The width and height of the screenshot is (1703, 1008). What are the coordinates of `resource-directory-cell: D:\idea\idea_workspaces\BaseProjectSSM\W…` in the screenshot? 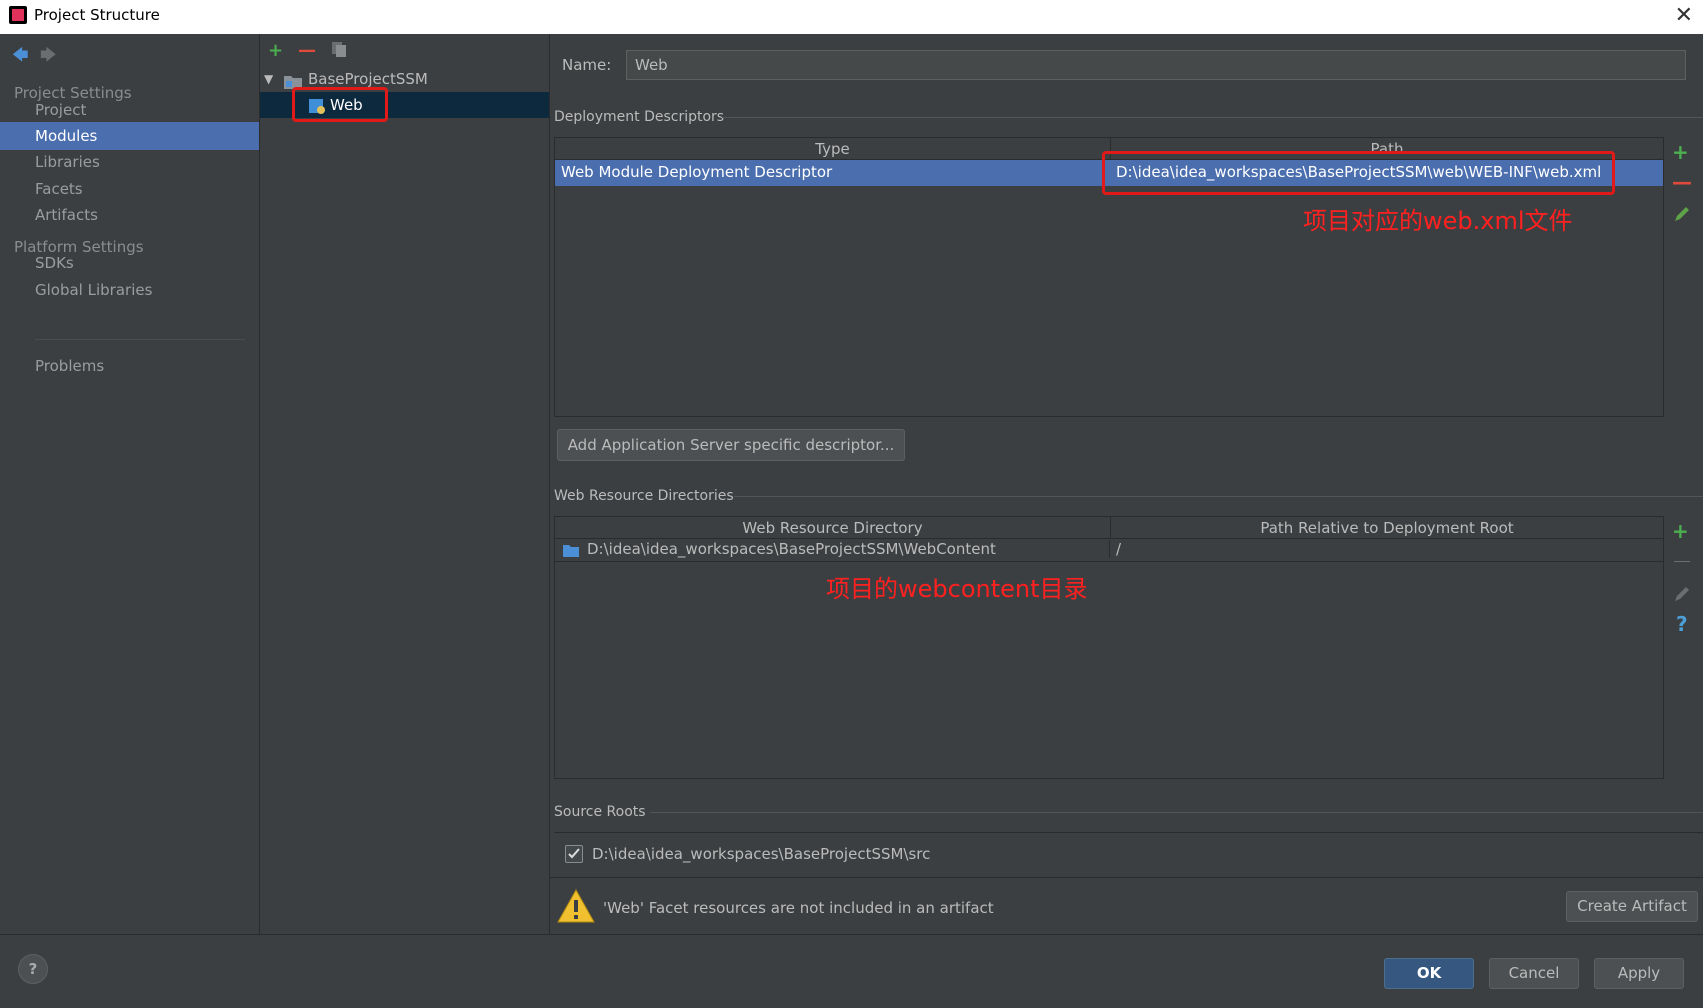 It's located at (791, 549).